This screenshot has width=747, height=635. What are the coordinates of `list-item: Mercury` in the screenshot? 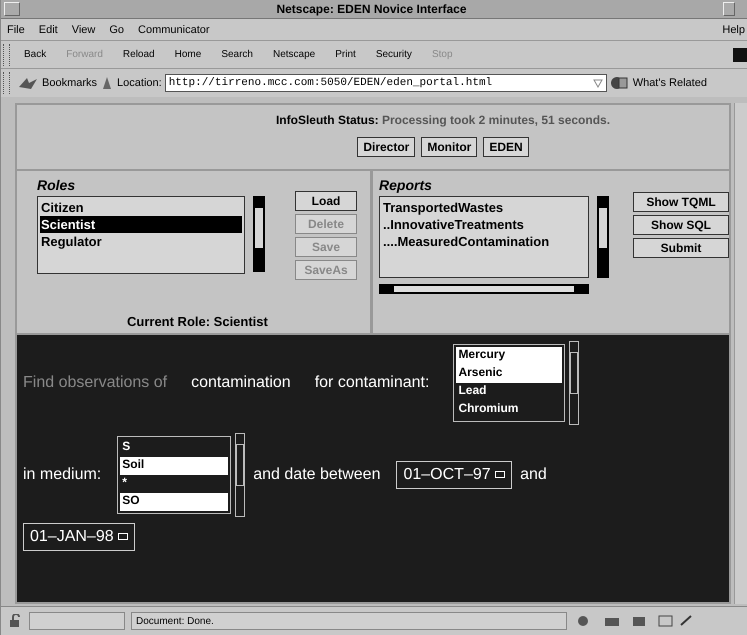 It's located at (509, 356).